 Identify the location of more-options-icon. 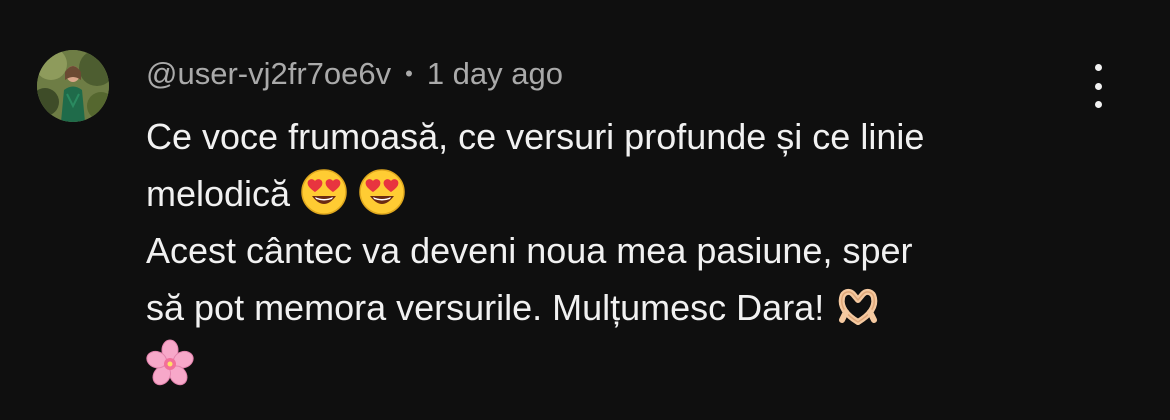
(1098, 86).